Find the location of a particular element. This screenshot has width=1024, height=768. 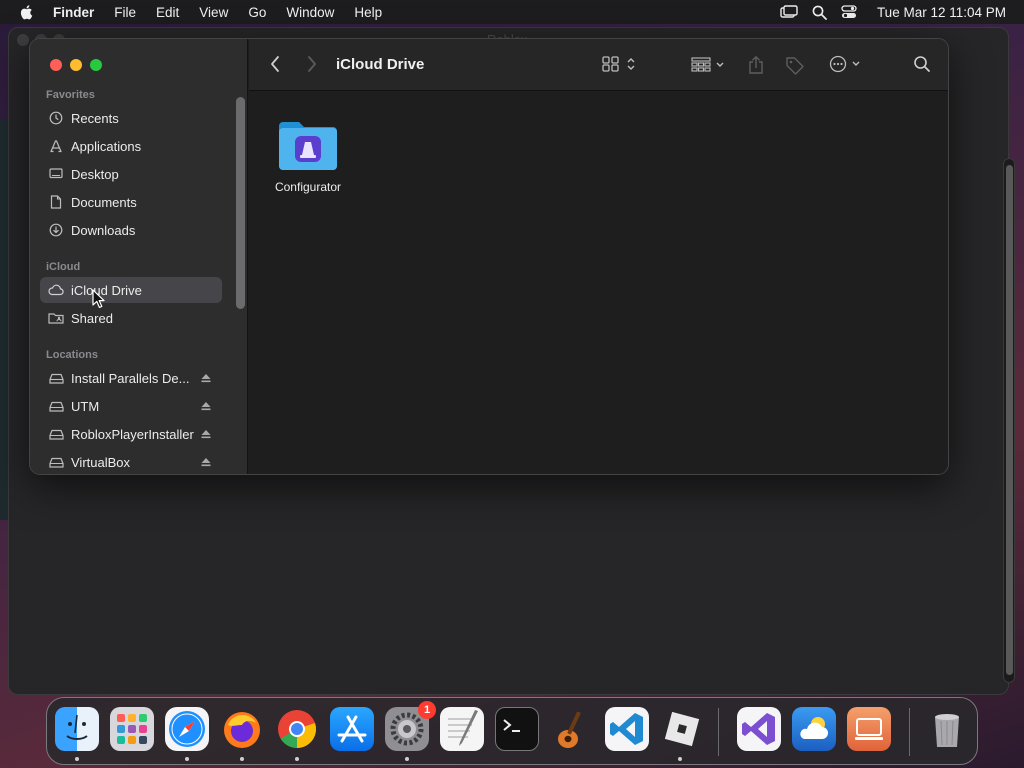

document-icon is located at coordinates (56, 202).